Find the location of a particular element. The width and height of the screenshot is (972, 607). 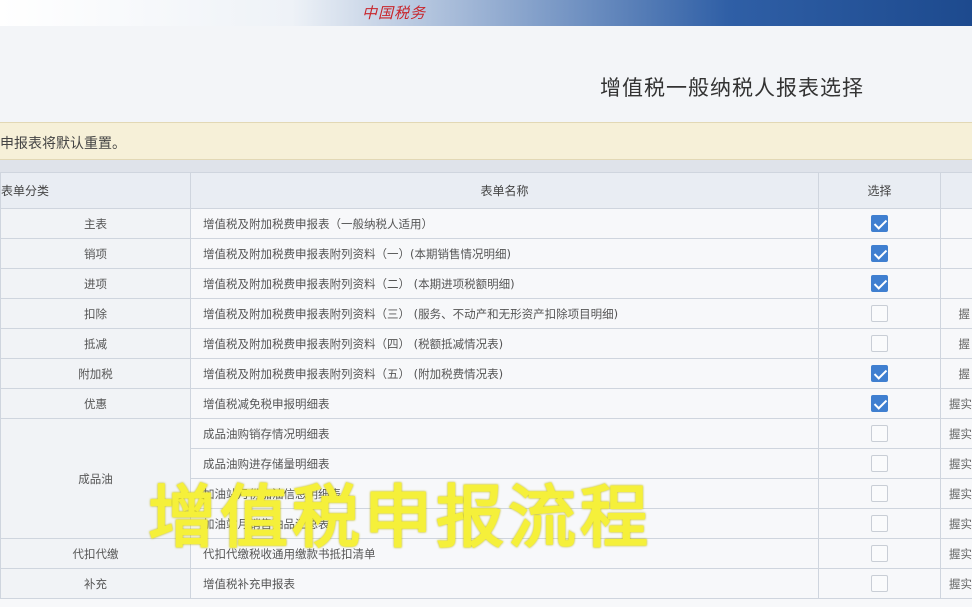

site-logo: 中国税务 is located at coordinates (394, 13).